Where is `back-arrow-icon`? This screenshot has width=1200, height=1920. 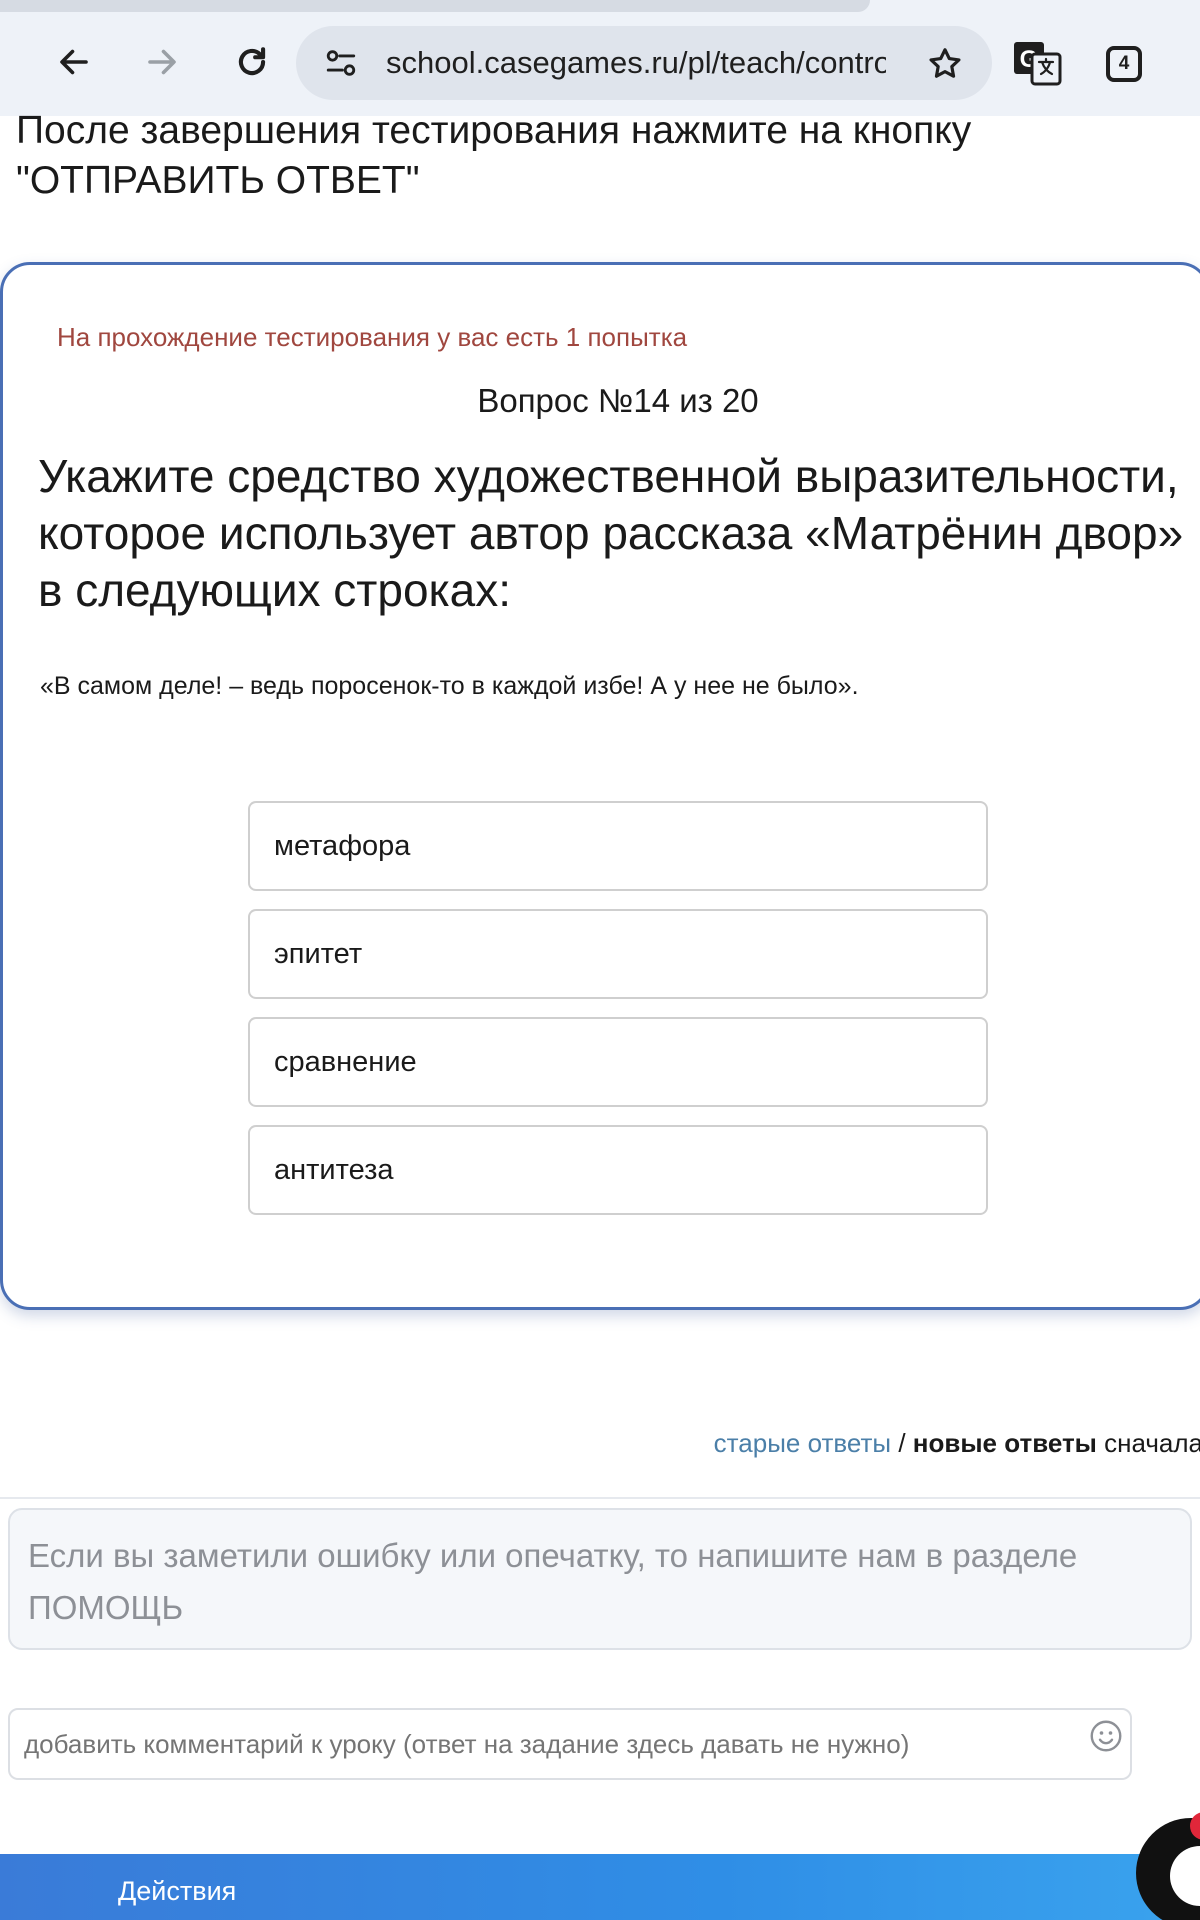
back-arrow-icon is located at coordinates (74, 62).